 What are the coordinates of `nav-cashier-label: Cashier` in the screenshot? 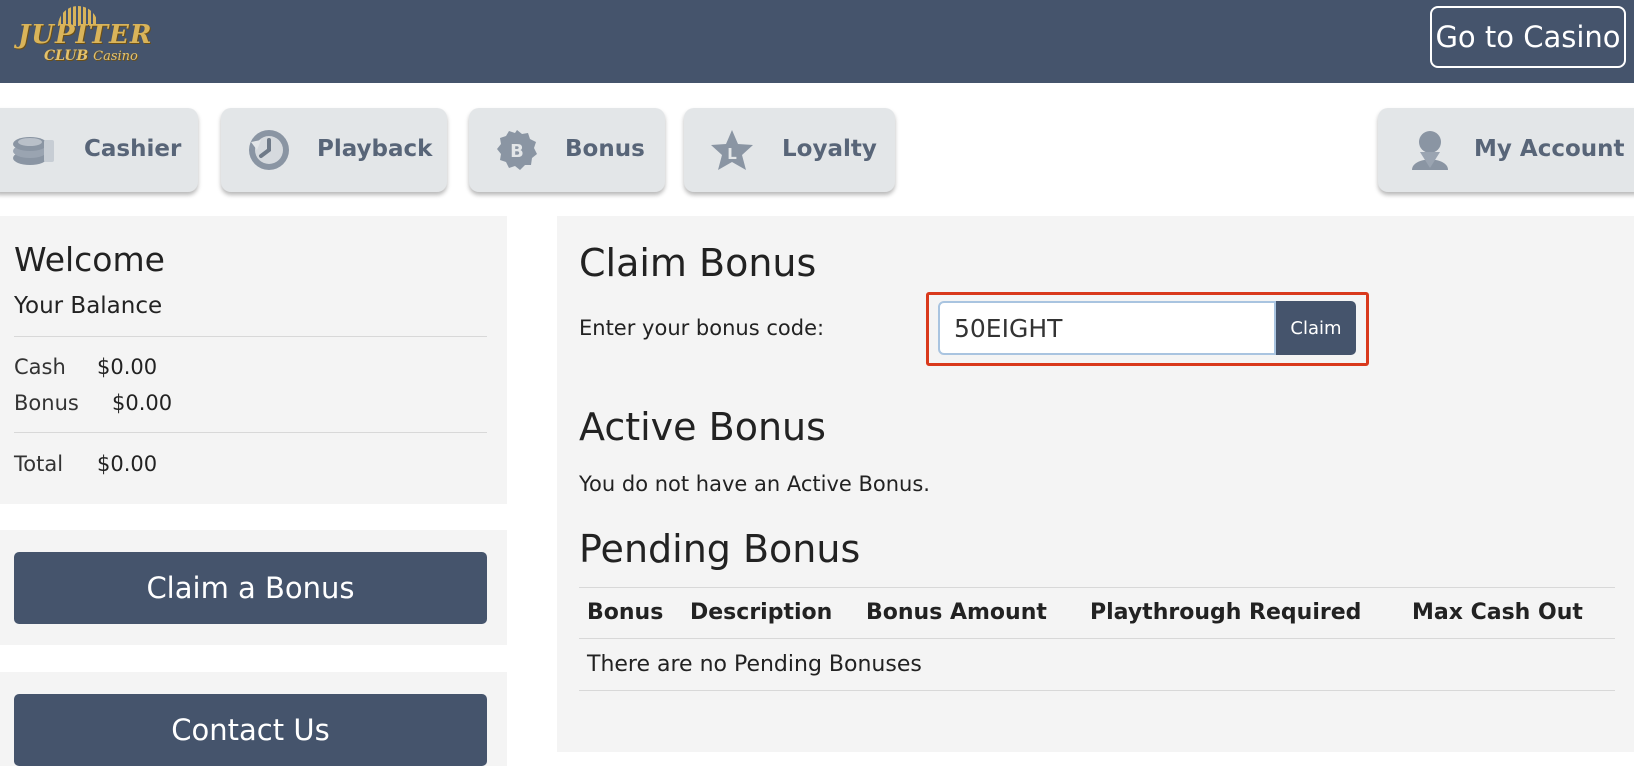 It's located at (133, 149).